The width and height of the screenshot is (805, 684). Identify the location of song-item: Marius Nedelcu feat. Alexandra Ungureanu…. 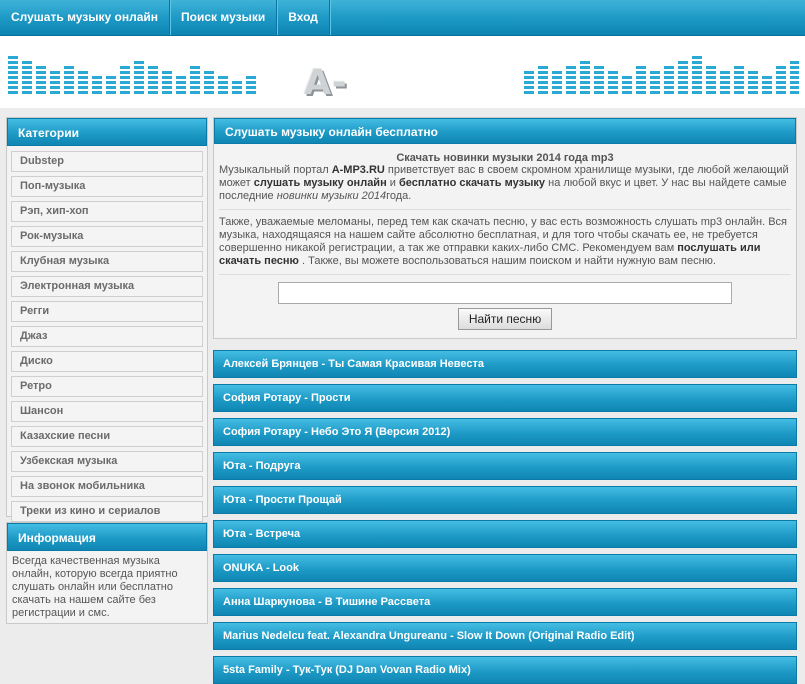
(505, 636).